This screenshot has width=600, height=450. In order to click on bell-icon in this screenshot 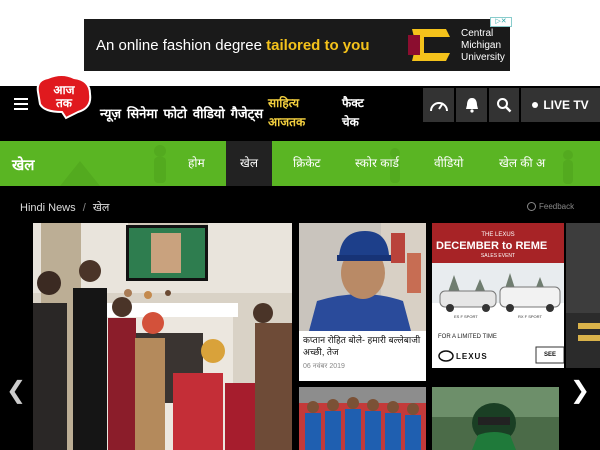, I will do `click(471, 105)`.